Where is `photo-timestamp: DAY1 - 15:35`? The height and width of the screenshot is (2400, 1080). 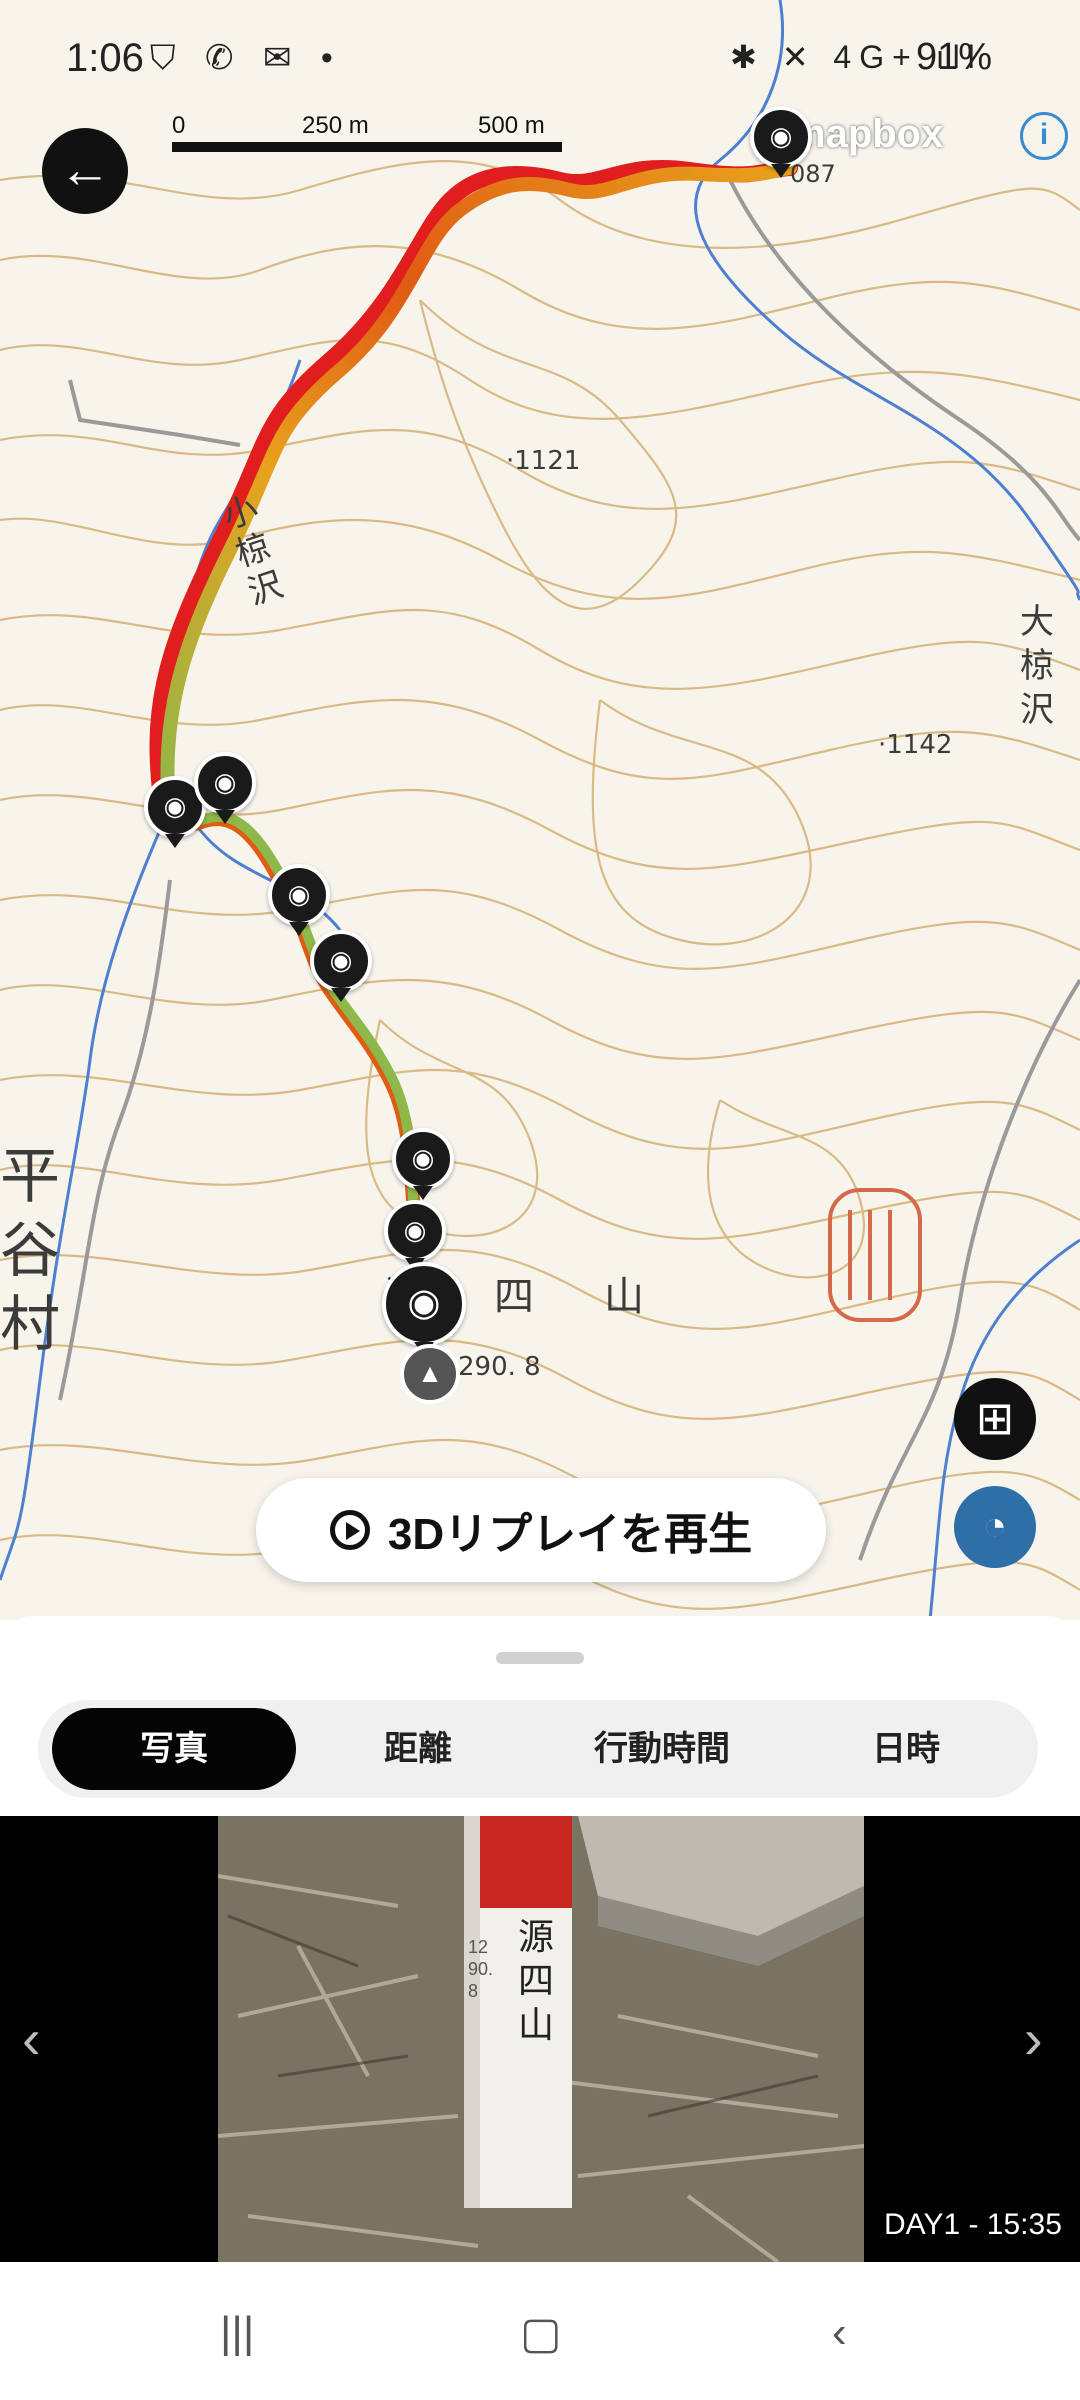
photo-timestamp: DAY1 - 15:35 is located at coordinates (973, 2224).